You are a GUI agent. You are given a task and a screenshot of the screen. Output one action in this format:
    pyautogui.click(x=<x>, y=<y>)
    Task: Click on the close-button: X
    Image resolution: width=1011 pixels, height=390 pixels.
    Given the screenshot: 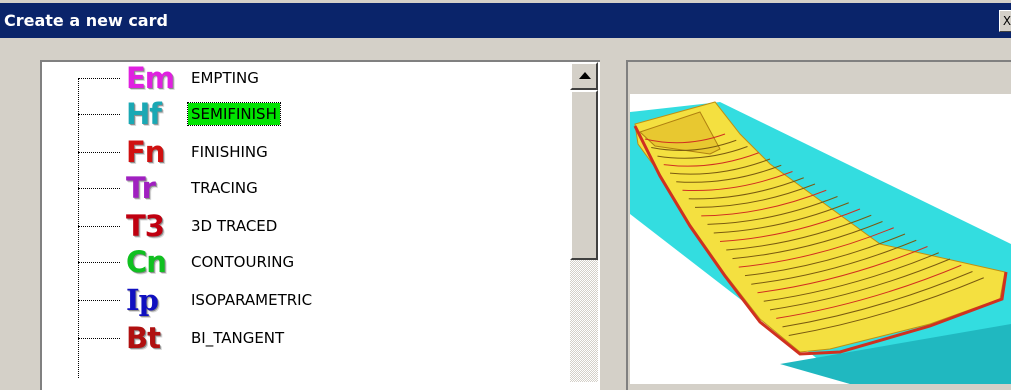 What is the action you would take?
    pyautogui.click(x=1005, y=21)
    